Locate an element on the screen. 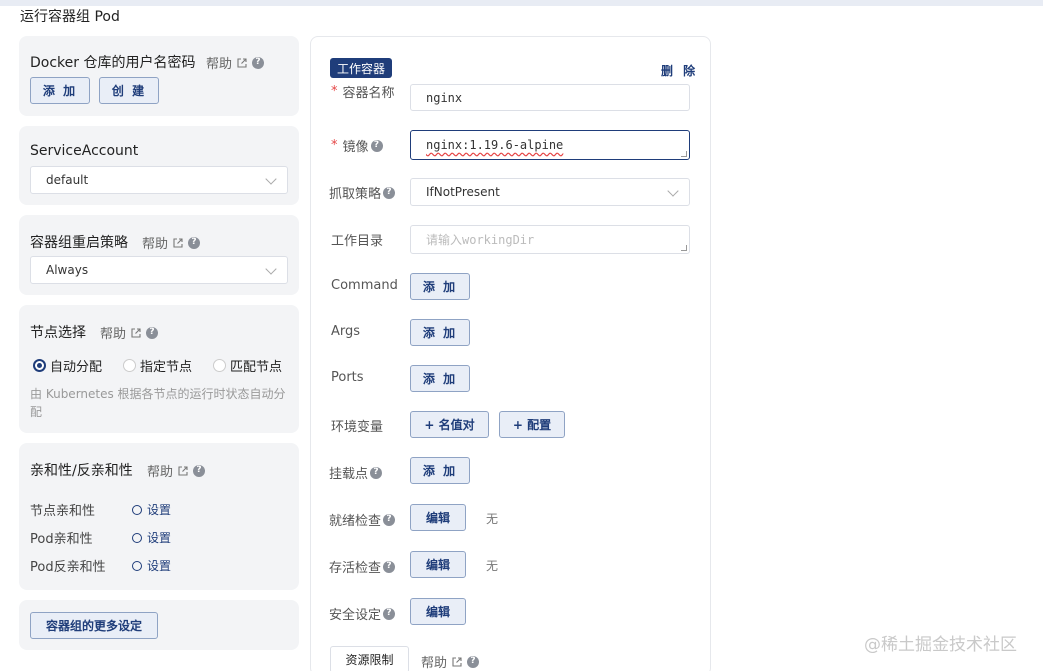  args-label: Args is located at coordinates (346, 331).